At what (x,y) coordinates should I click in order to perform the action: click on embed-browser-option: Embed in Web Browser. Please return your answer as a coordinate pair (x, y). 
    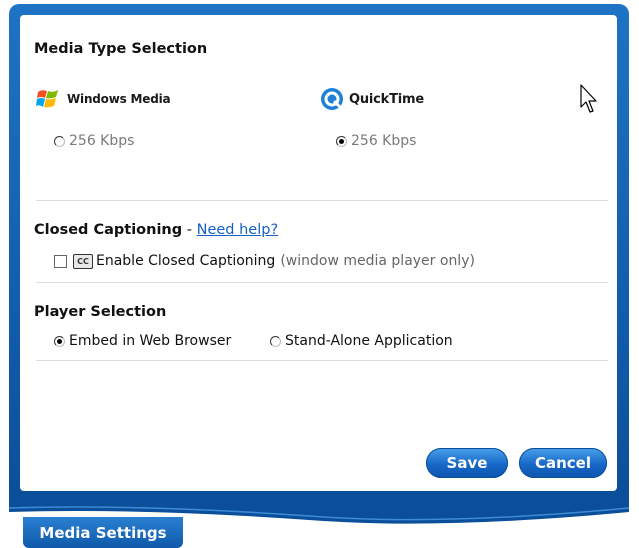
    Looking at the image, I should click on (142, 341).